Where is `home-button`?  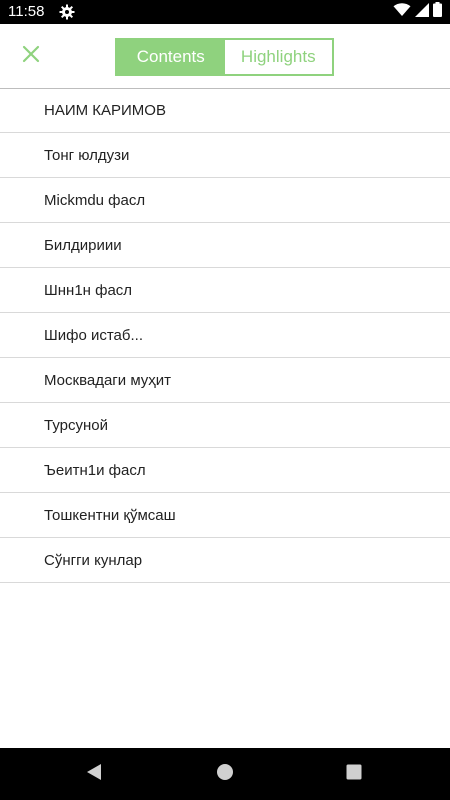 home-button is located at coordinates (225, 774).